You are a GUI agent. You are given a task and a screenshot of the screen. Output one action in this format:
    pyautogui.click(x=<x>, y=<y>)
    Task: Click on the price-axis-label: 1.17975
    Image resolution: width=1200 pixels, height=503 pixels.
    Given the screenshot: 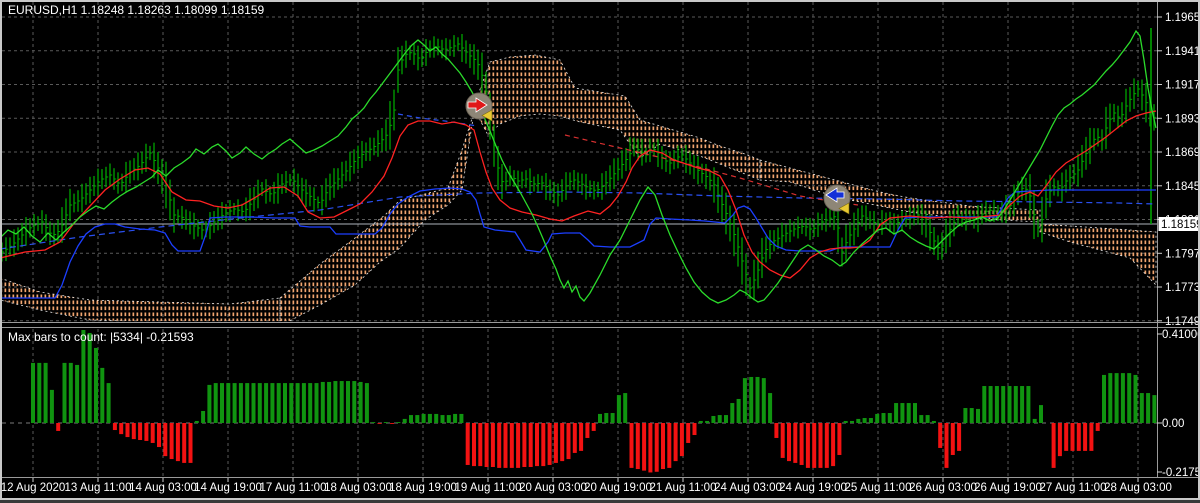 What is the action you would take?
    pyautogui.click(x=1181, y=254)
    